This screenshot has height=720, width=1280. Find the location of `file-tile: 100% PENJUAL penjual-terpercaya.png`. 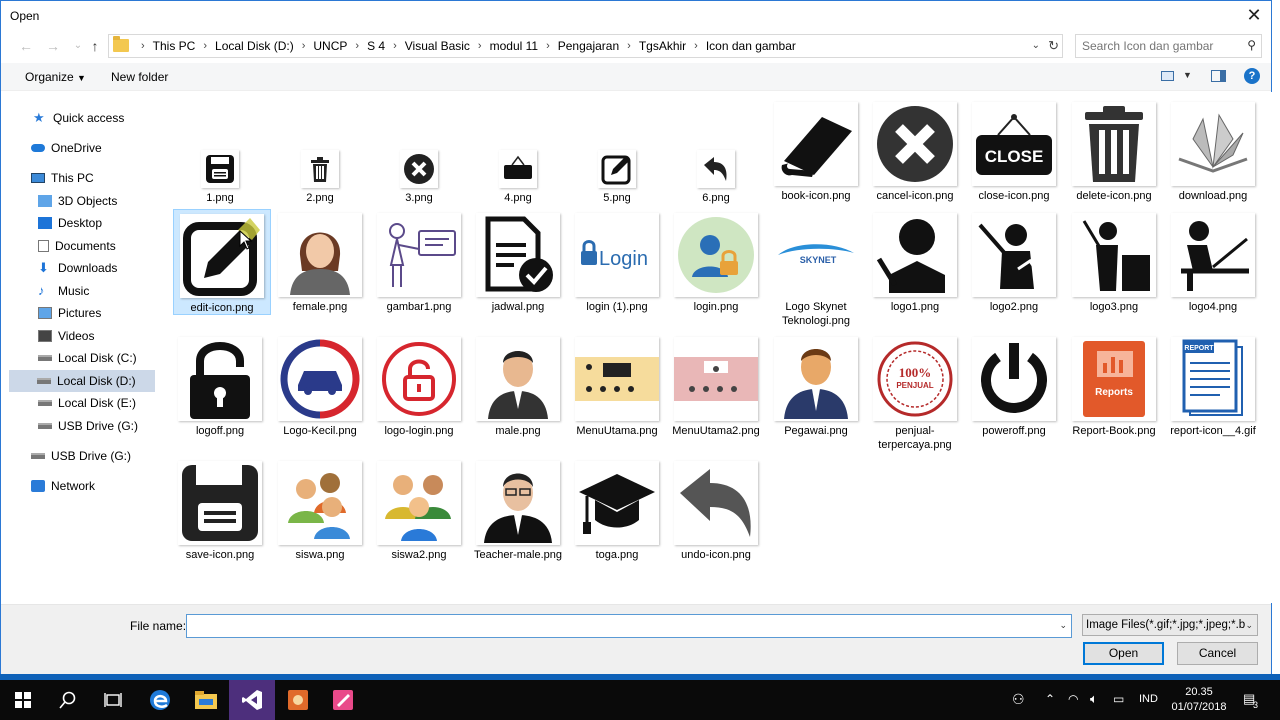

file-tile: 100% PENJUAL penjual-terpercaya.png is located at coordinates (915, 392).